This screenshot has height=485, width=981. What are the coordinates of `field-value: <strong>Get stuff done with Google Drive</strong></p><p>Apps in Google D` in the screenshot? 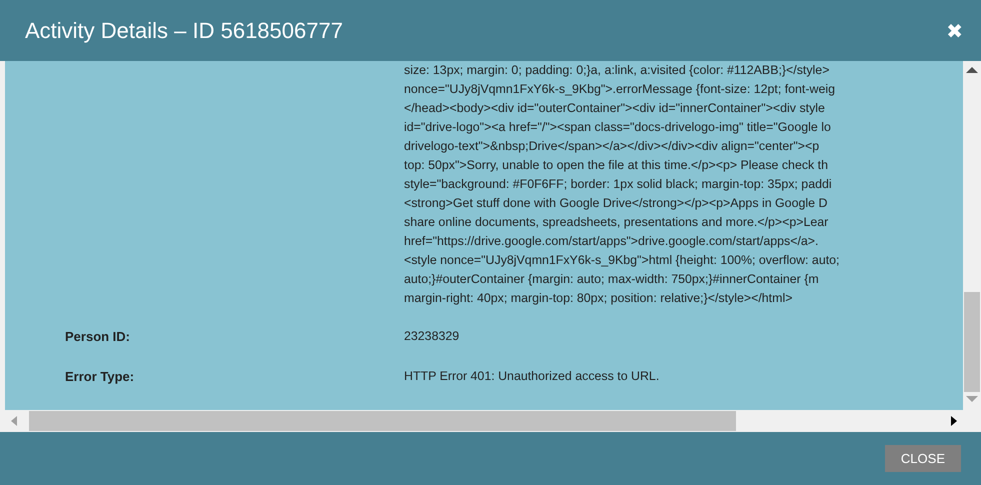 It's located at (616, 203).